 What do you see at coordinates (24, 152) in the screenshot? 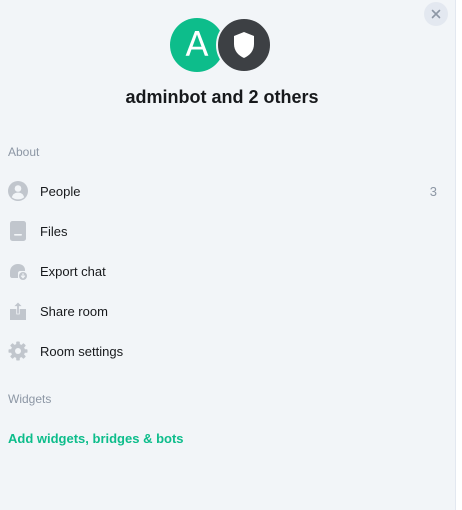
I see `about-heading: About` at bounding box center [24, 152].